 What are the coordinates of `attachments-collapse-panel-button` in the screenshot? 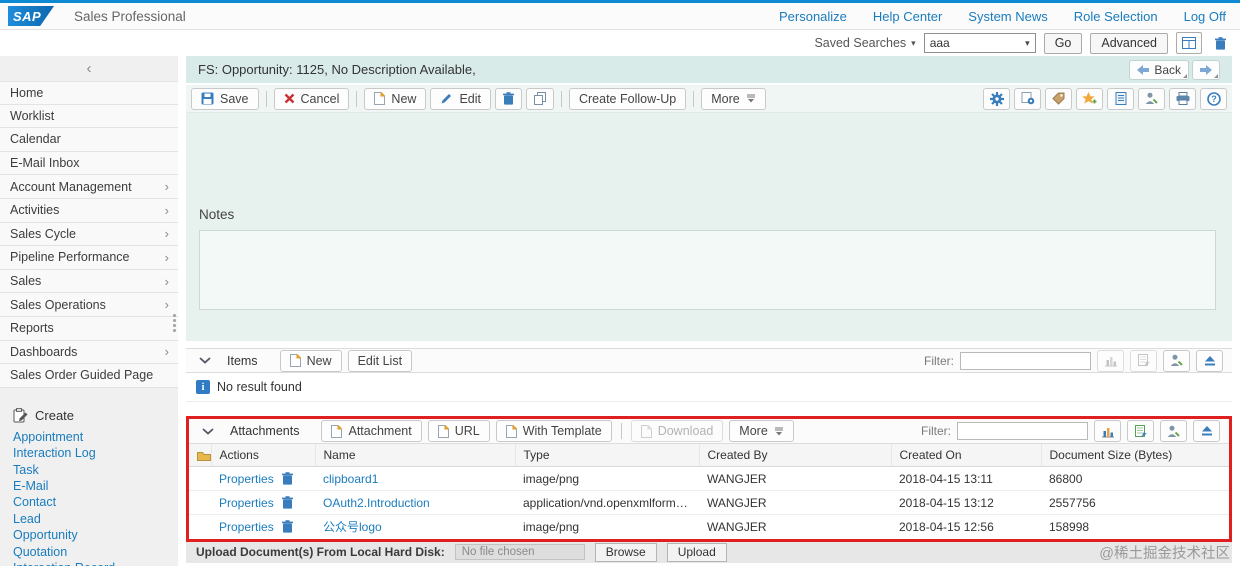 It's located at (1206, 431).